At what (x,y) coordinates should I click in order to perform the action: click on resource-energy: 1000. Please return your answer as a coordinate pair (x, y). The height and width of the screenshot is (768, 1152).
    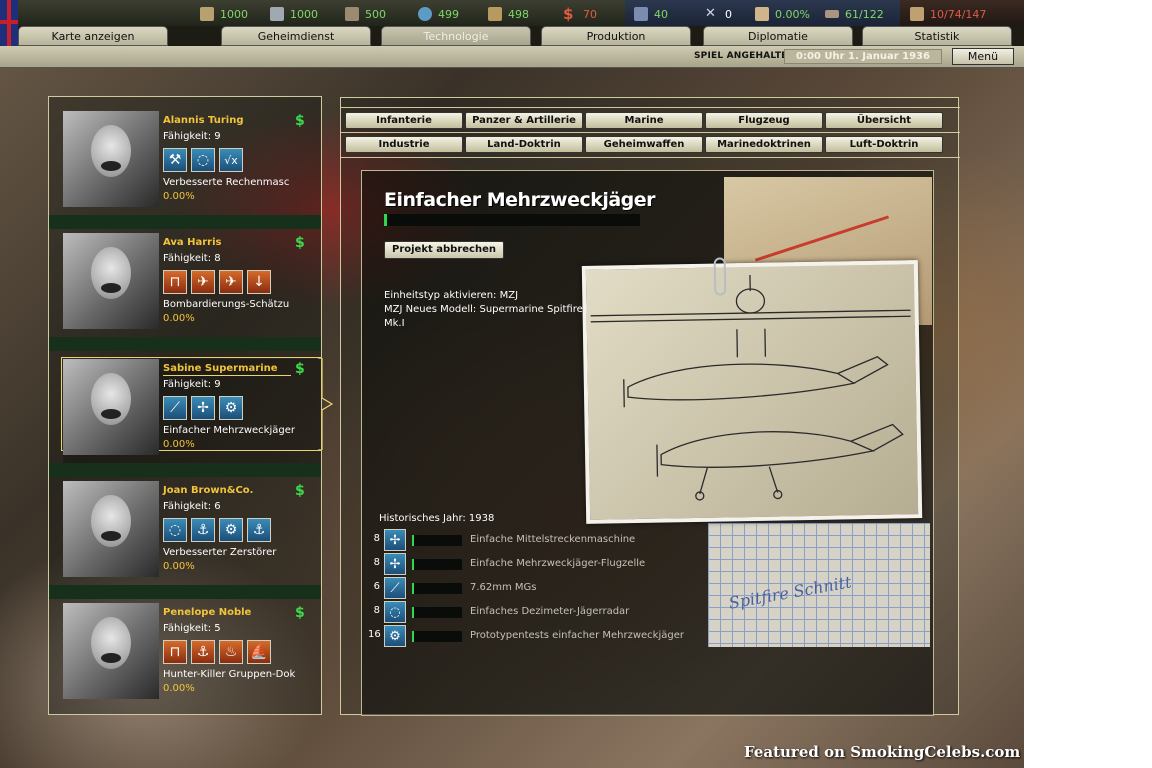
    Looking at the image, I should click on (224, 14).